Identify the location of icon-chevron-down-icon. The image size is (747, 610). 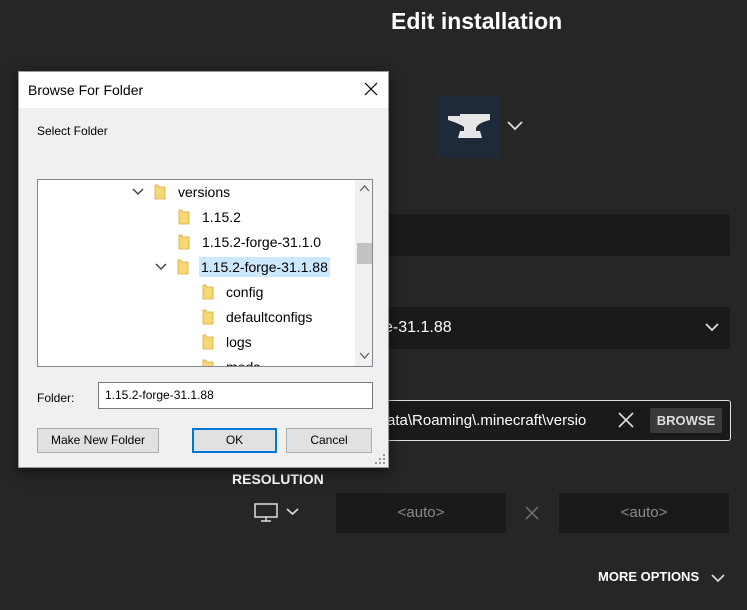
(515, 125).